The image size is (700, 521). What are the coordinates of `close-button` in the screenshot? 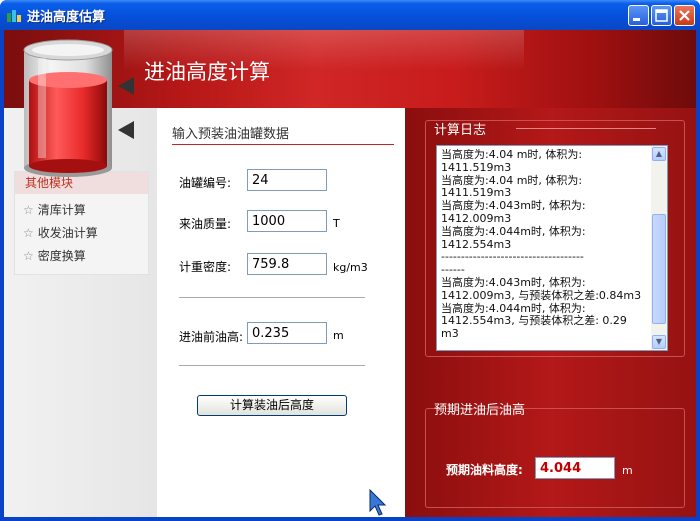 It's located at (684, 15).